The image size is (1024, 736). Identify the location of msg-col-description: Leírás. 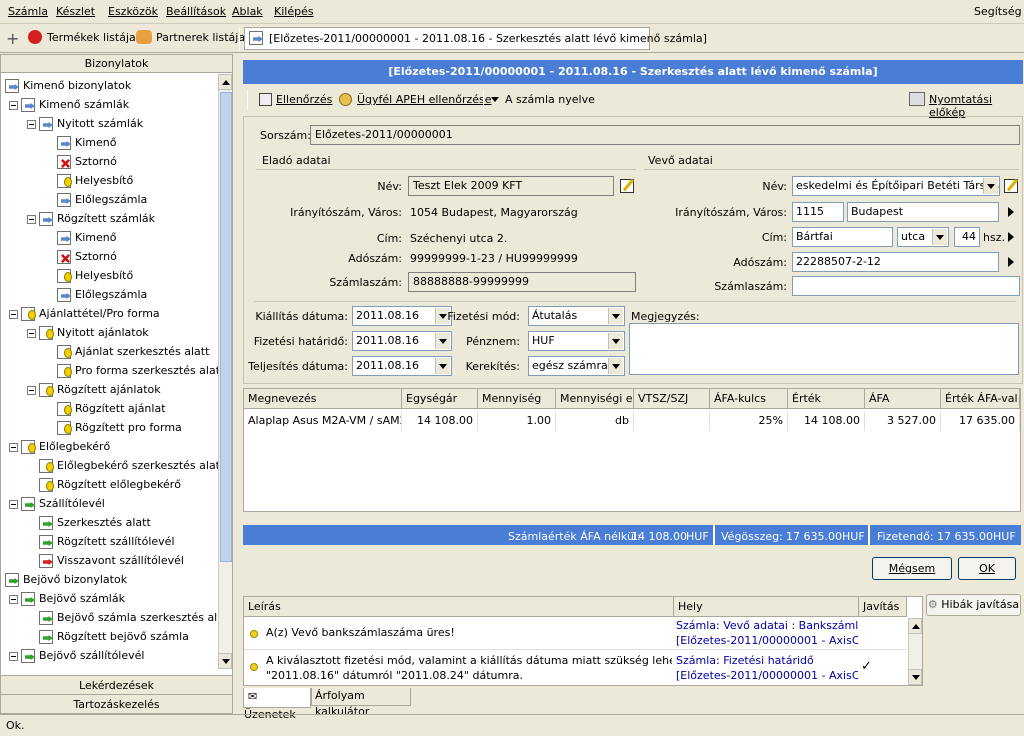
(459, 607).